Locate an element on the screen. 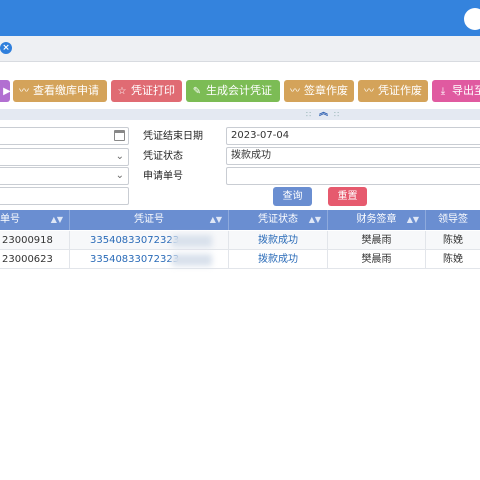 The width and height of the screenshot is (480, 480). void-voucher-button: 〰凭证作废 is located at coordinates (393, 91).